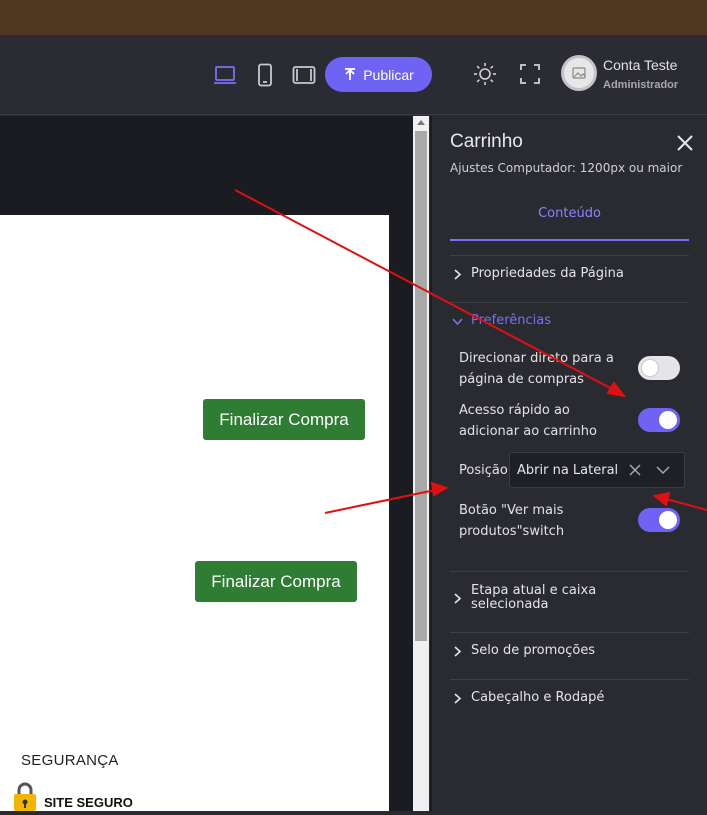 Image resolution: width=707 pixels, height=815 pixels. Describe the element at coordinates (685, 143) in the screenshot. I see `close-icon` at that location.